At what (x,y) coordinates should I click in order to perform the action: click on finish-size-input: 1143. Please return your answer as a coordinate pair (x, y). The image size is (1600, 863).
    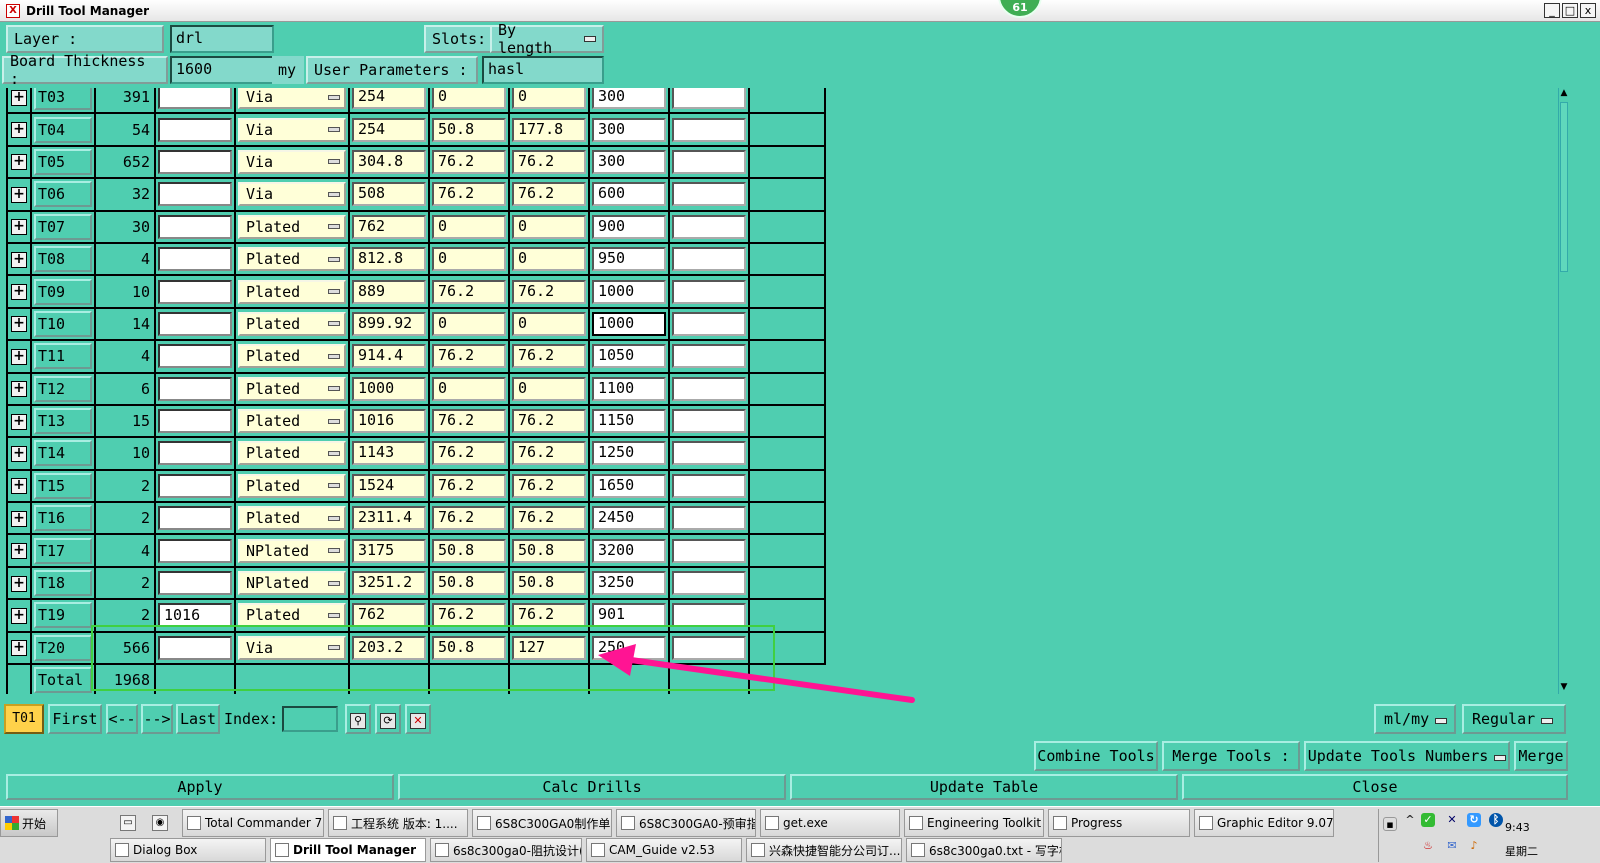
    Looking at the image, I should click on (389, 453).